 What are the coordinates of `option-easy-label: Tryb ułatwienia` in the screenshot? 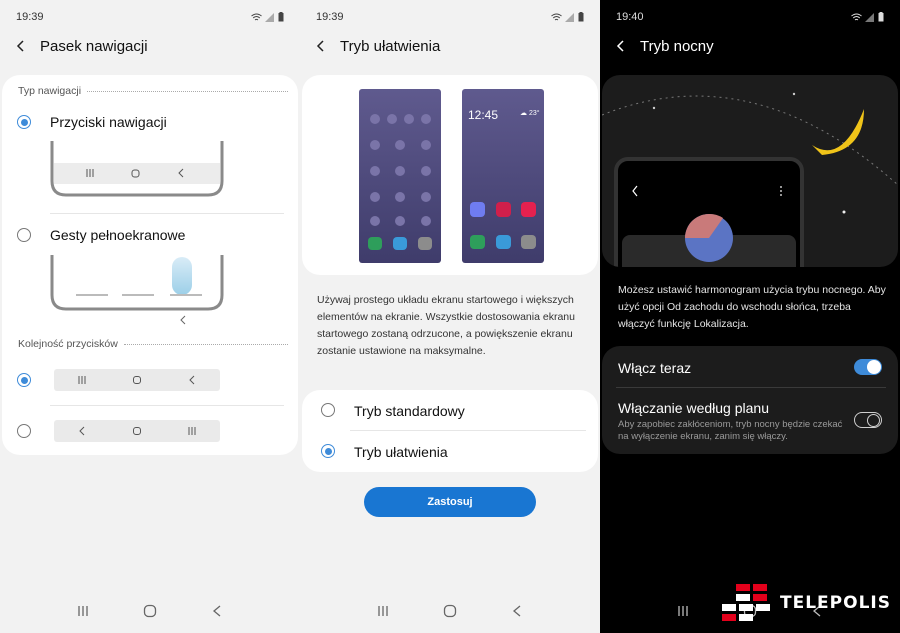 It's located at (401, 452).